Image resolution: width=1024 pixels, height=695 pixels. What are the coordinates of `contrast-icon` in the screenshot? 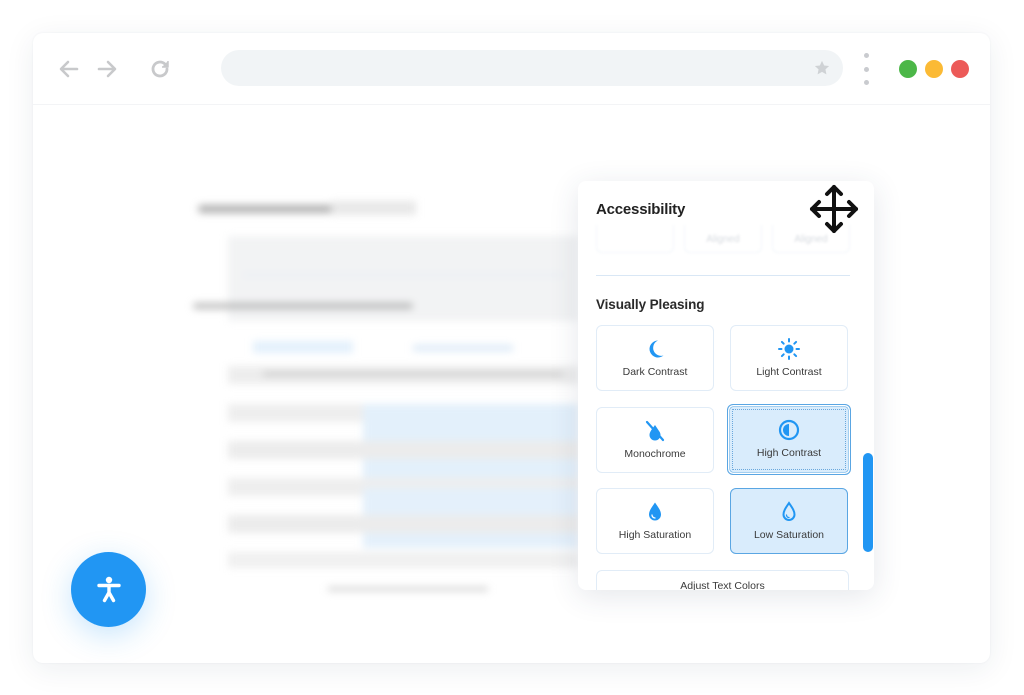 It's located at (789, 430).